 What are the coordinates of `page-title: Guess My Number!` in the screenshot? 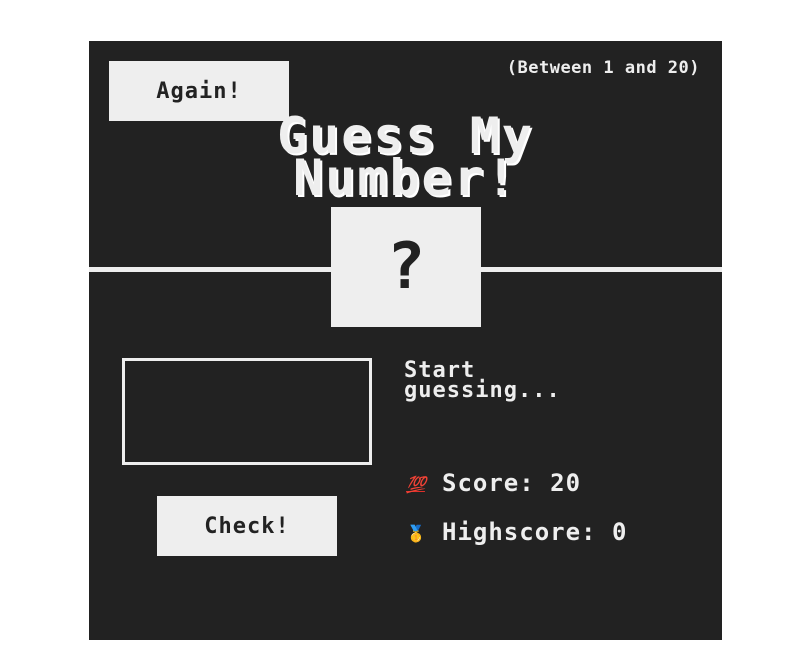 It's located at (405, 157).